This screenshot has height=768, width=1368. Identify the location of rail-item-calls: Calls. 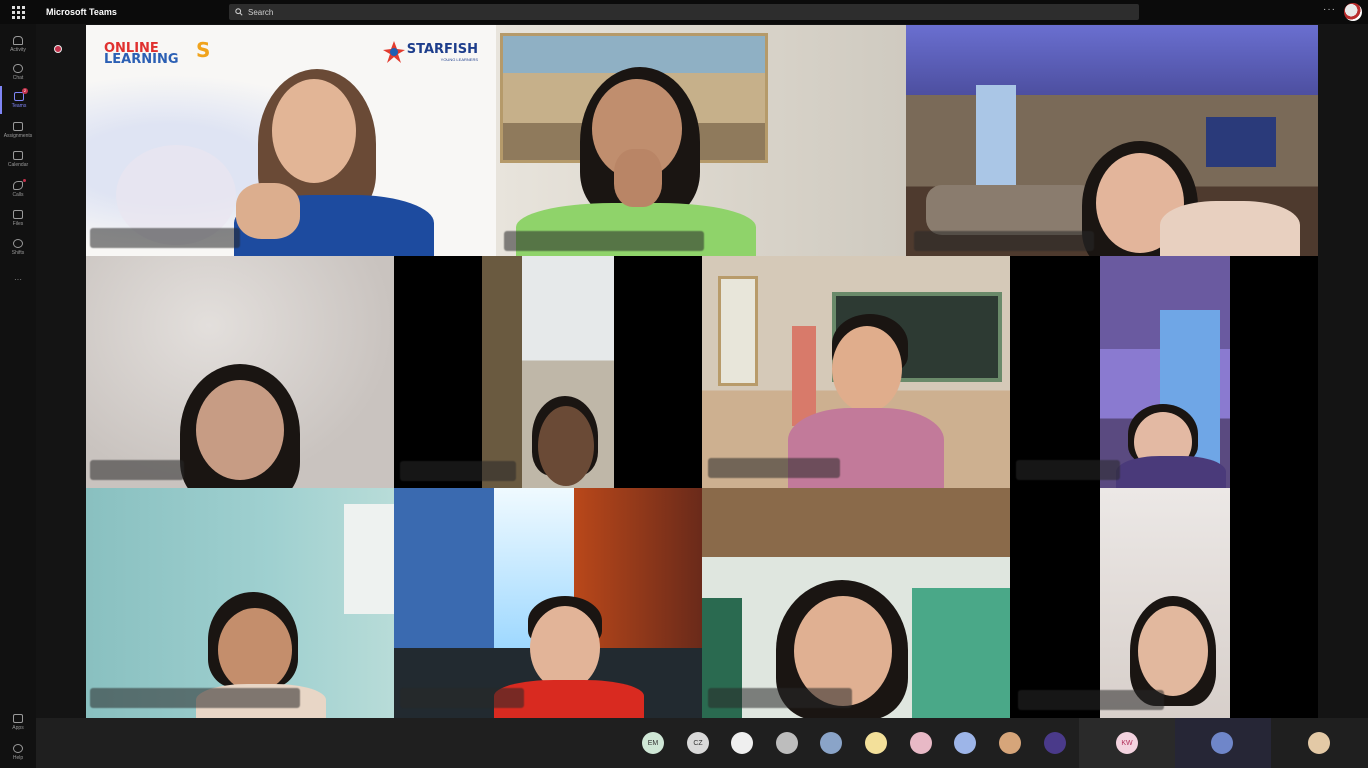
(18, 189).